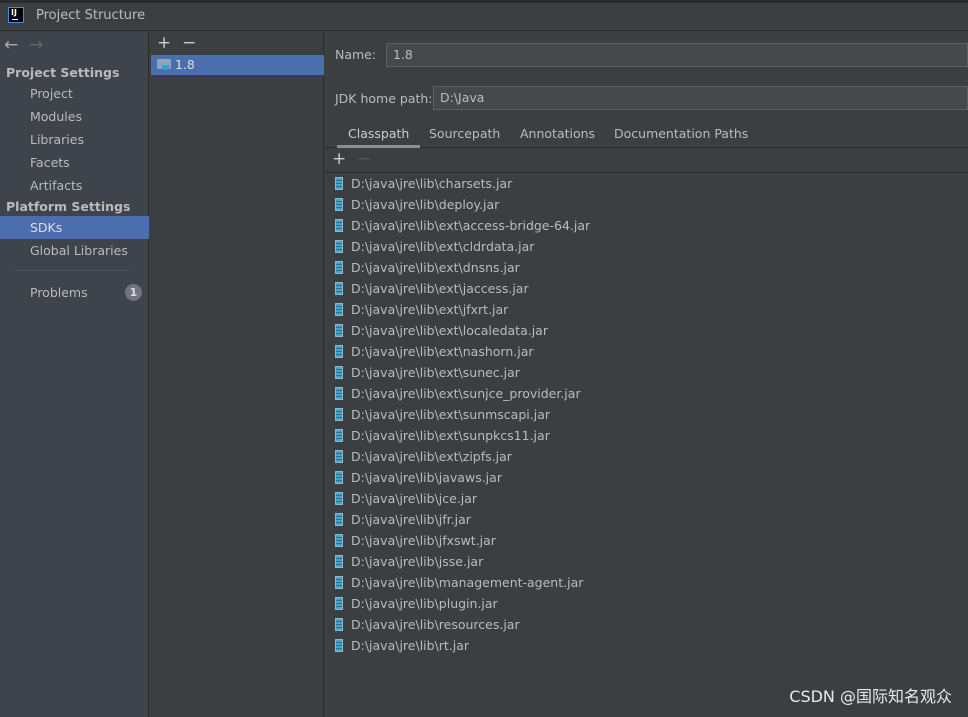 This screenshot has width=968, height=717. I want to click on problems-count-badge: 1, so click(133, 292).